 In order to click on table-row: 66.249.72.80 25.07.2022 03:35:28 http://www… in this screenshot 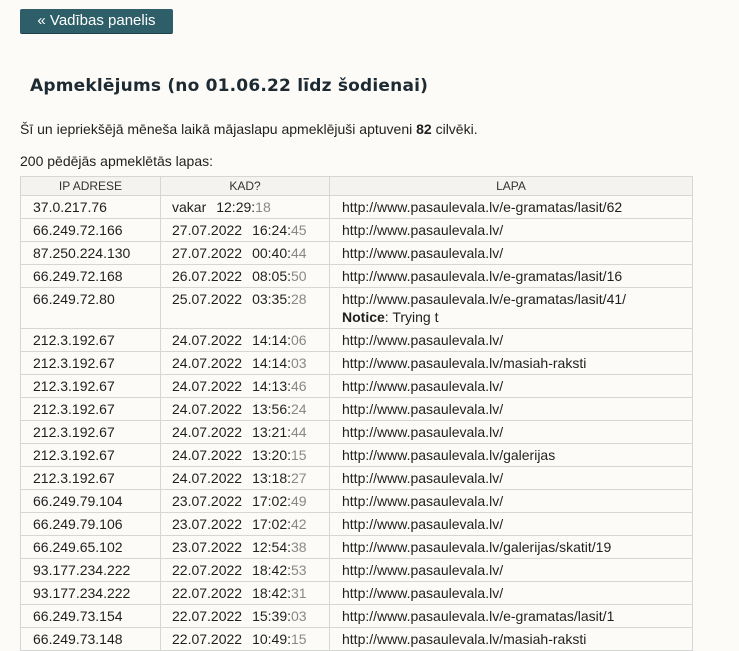, I will do `click(356, 308)`.